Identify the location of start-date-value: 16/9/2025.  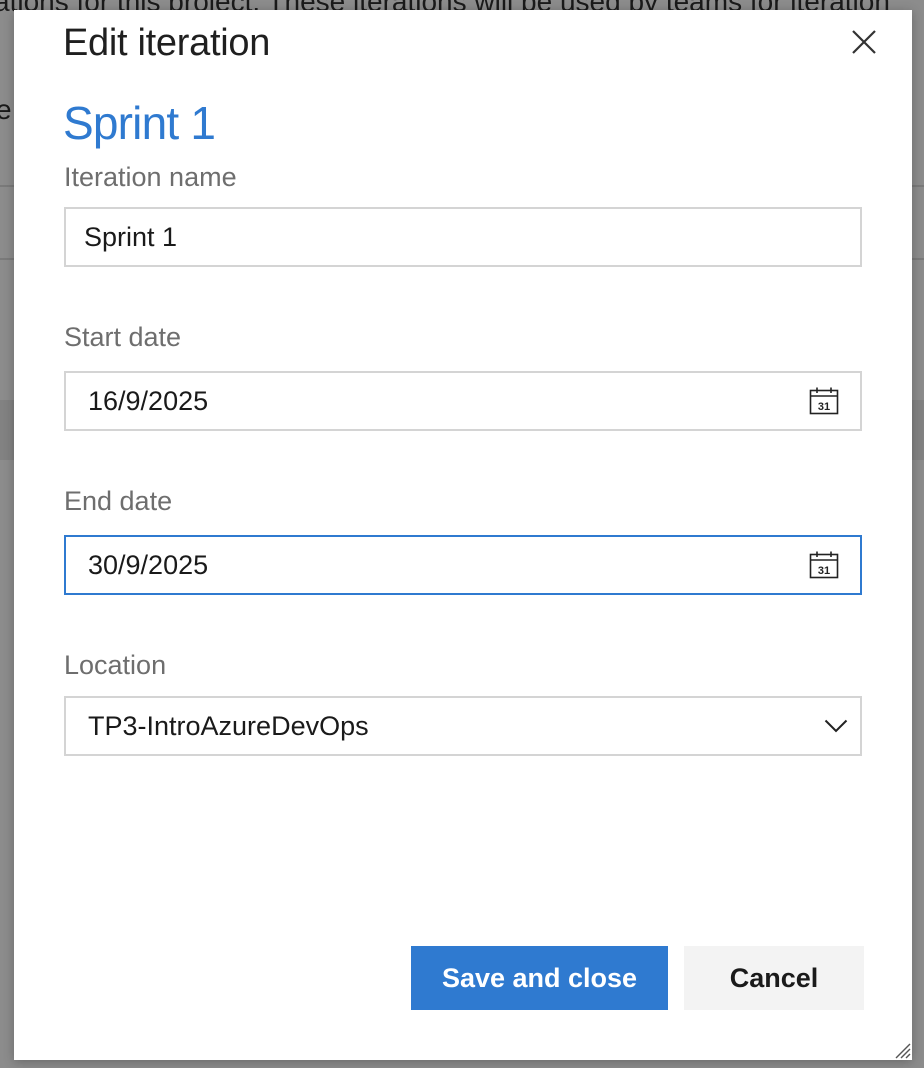
(148, 400).